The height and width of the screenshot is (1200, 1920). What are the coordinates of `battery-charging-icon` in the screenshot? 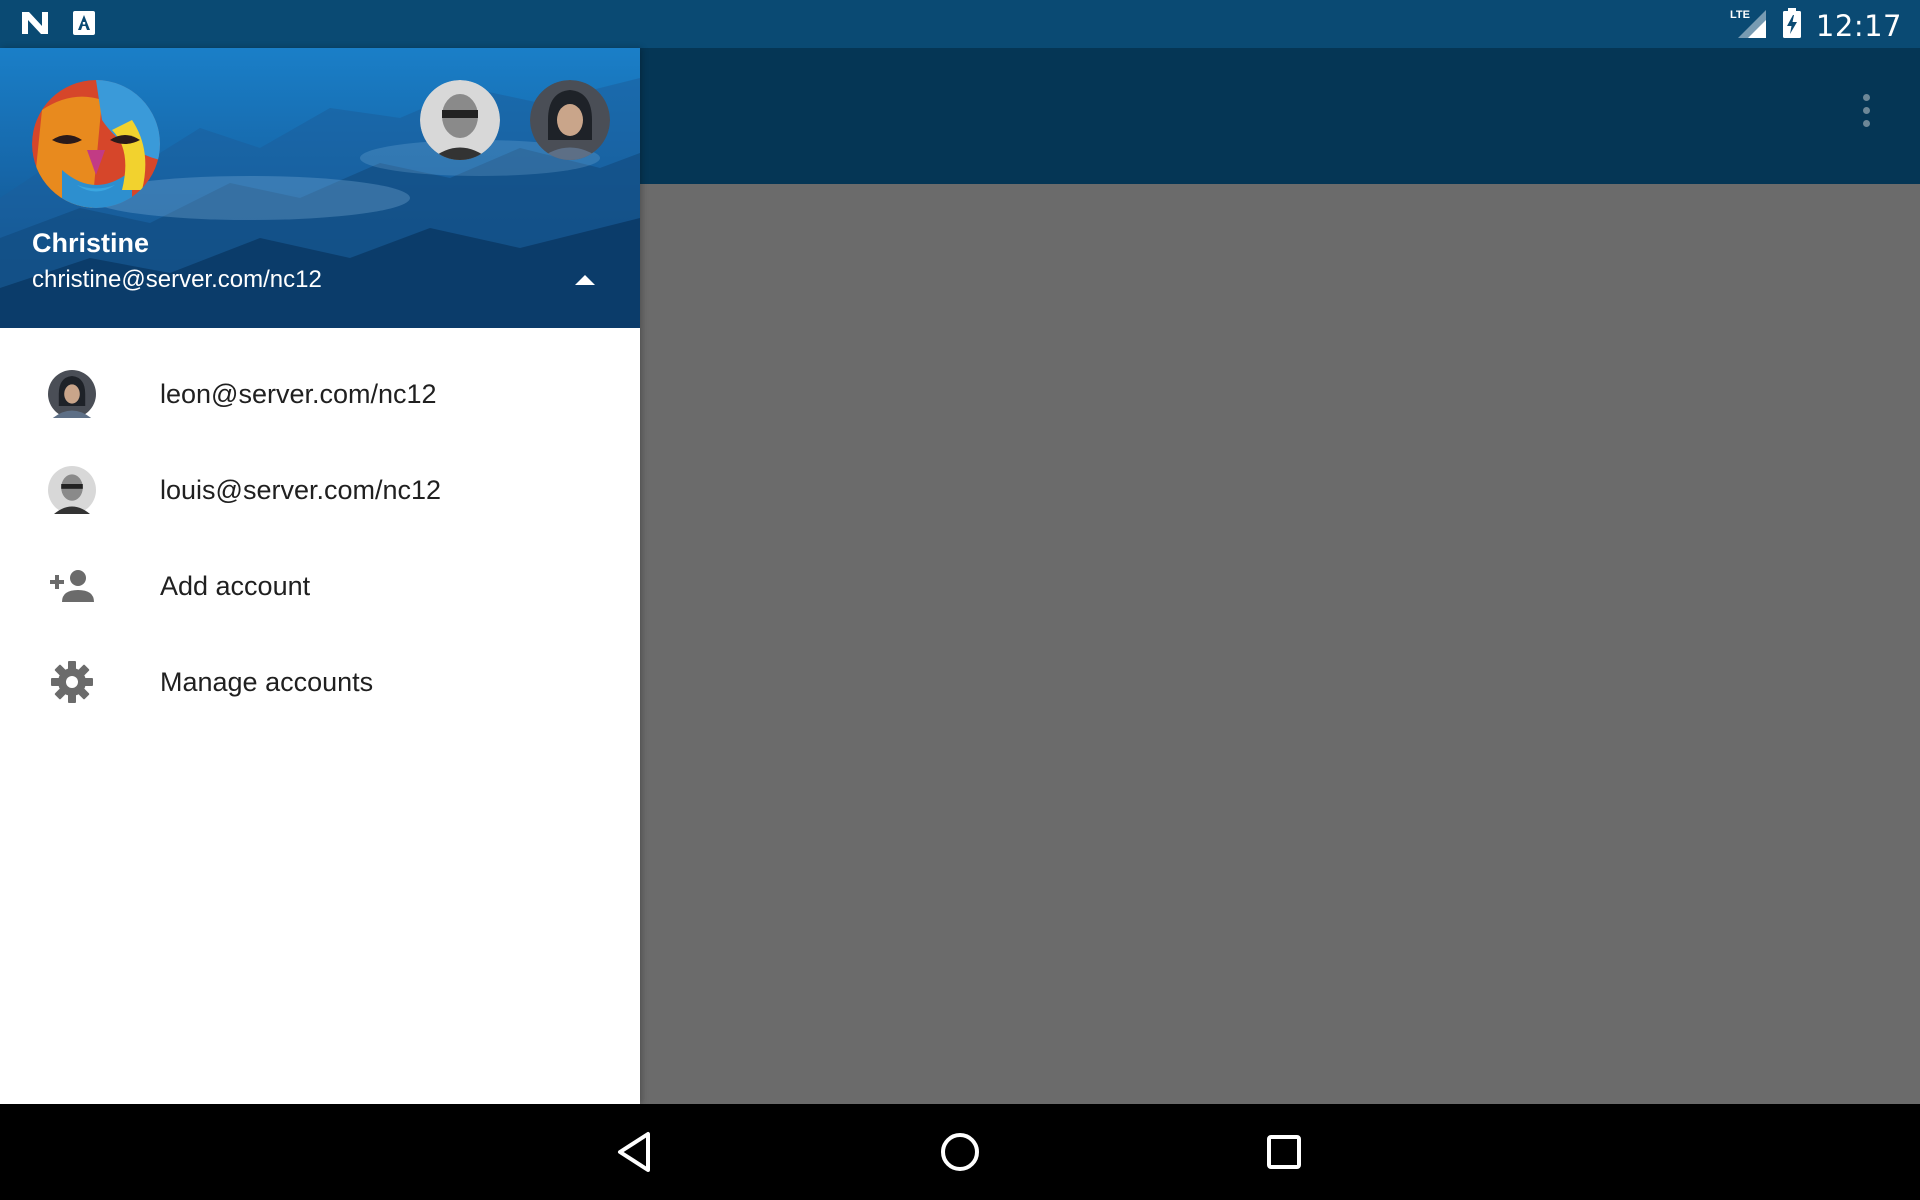 It's located at (1792, 25).